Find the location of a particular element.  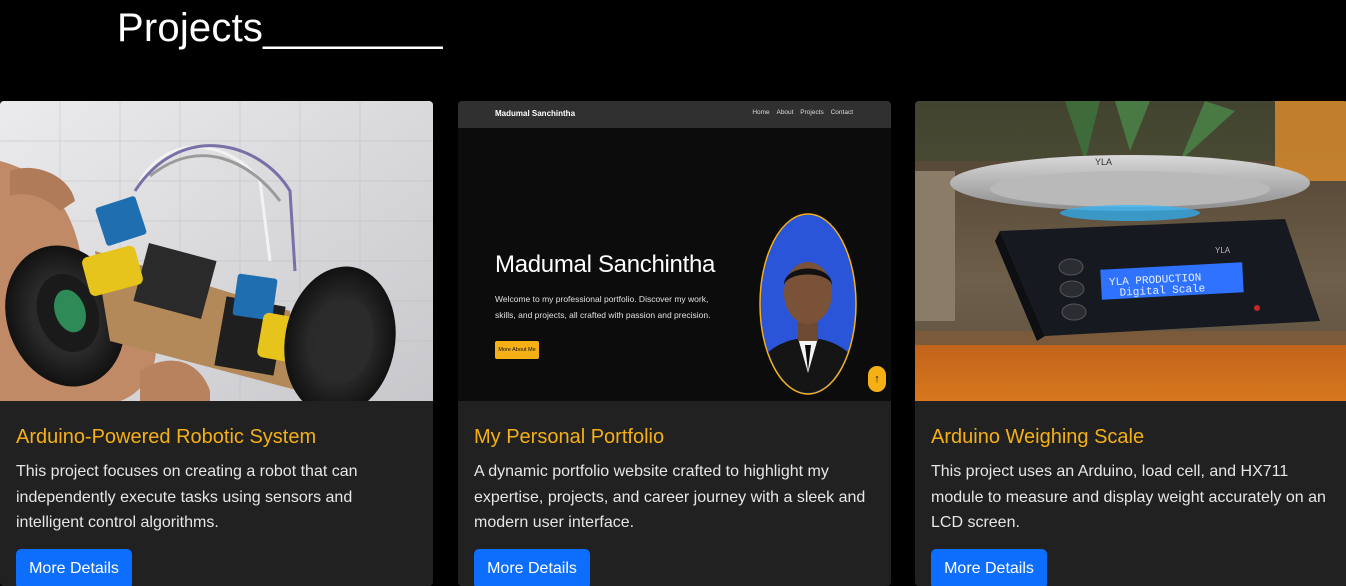

project-title: Arduino Weighing Scale is located at coordinates (1038, 437).